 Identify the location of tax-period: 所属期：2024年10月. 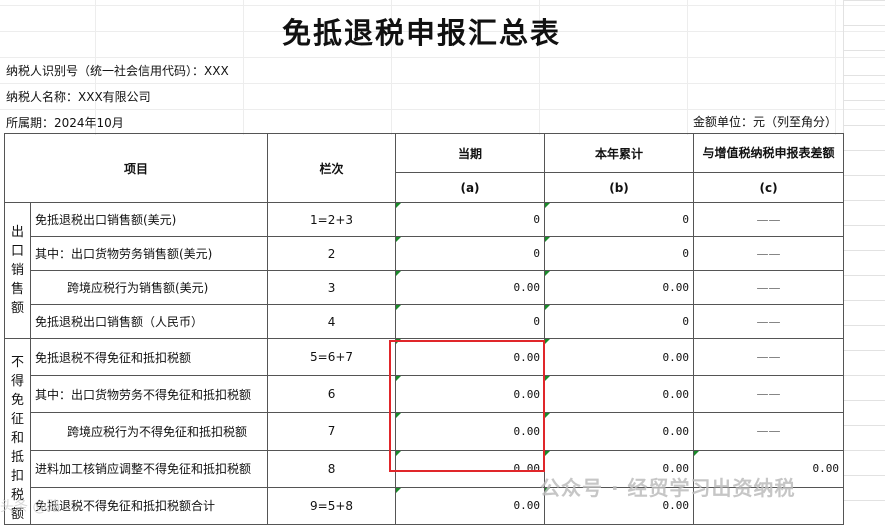
(65, 122).